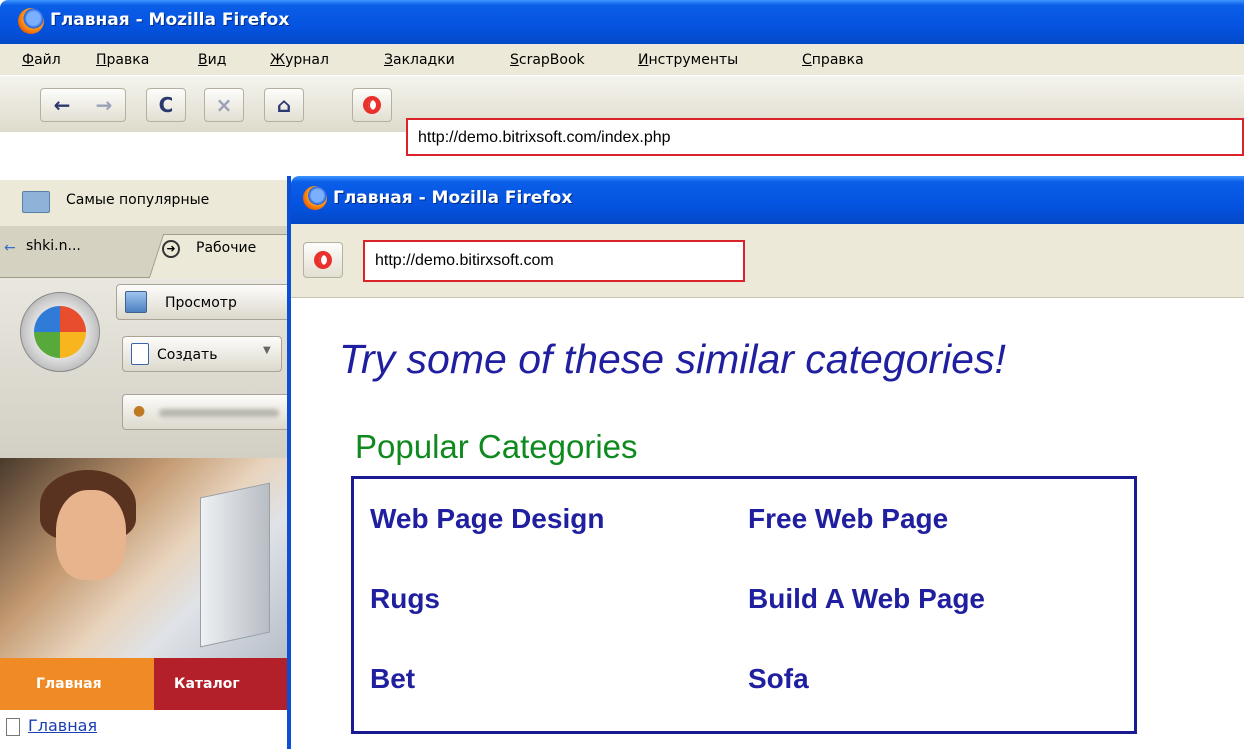  What do you see at coordinates (299, 60) in the screenshot?
I see `menu-history: Журнал` at bounding box center [299, 60].